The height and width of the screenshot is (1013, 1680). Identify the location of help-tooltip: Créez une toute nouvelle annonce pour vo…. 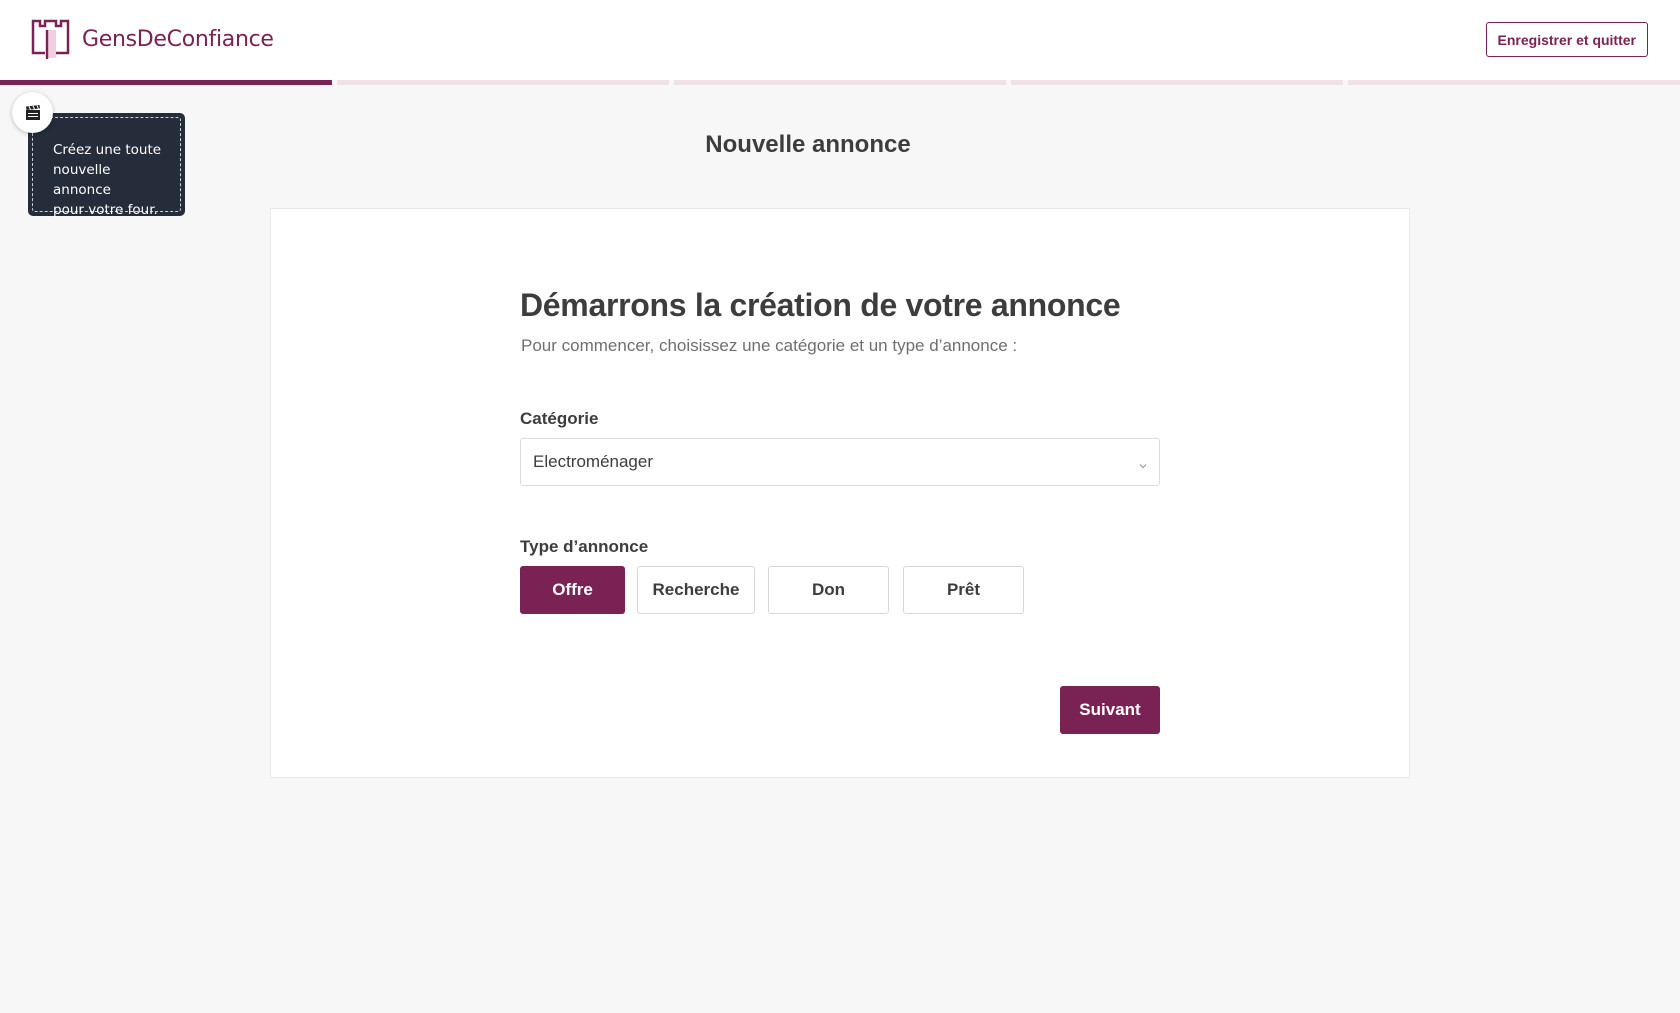
(106, 165).